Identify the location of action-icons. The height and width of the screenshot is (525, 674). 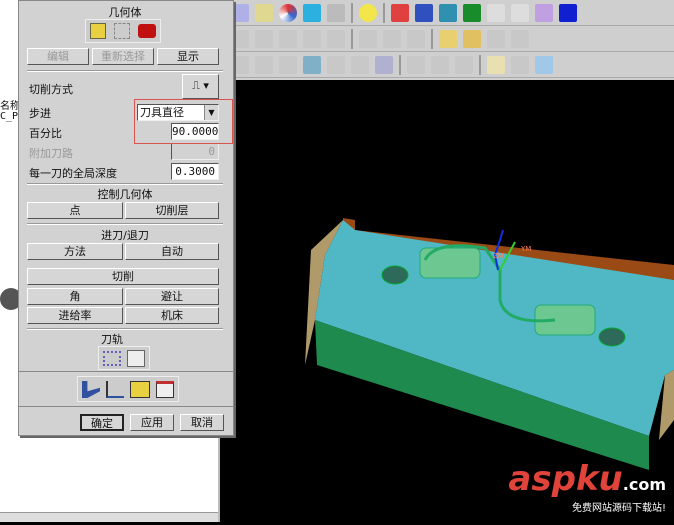
(128, 389).